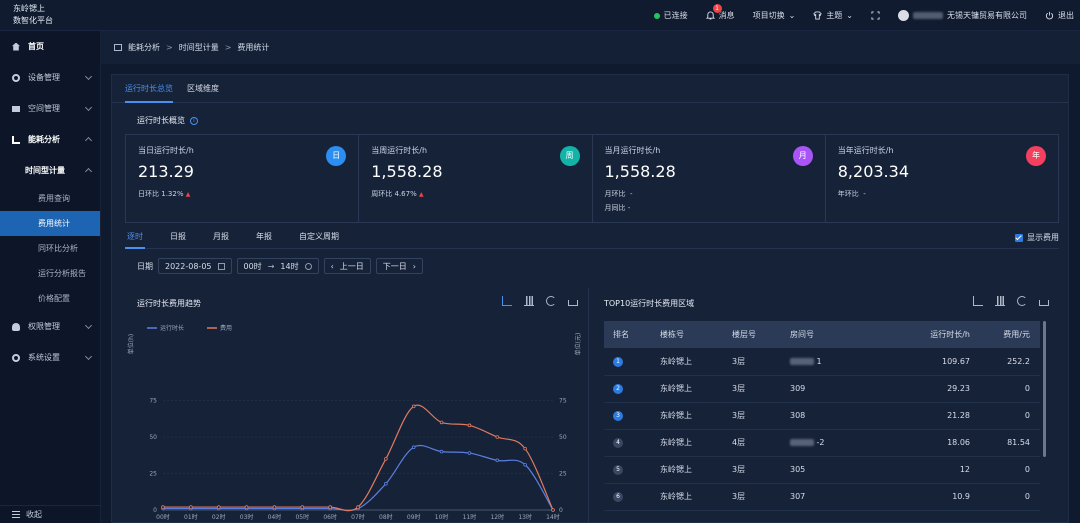 This screenshot has height=523, width=1080. What do you see at coordinates (836, 443) in the screenshot?
I see `cell-room: -2` at bounding box center [836, 443].